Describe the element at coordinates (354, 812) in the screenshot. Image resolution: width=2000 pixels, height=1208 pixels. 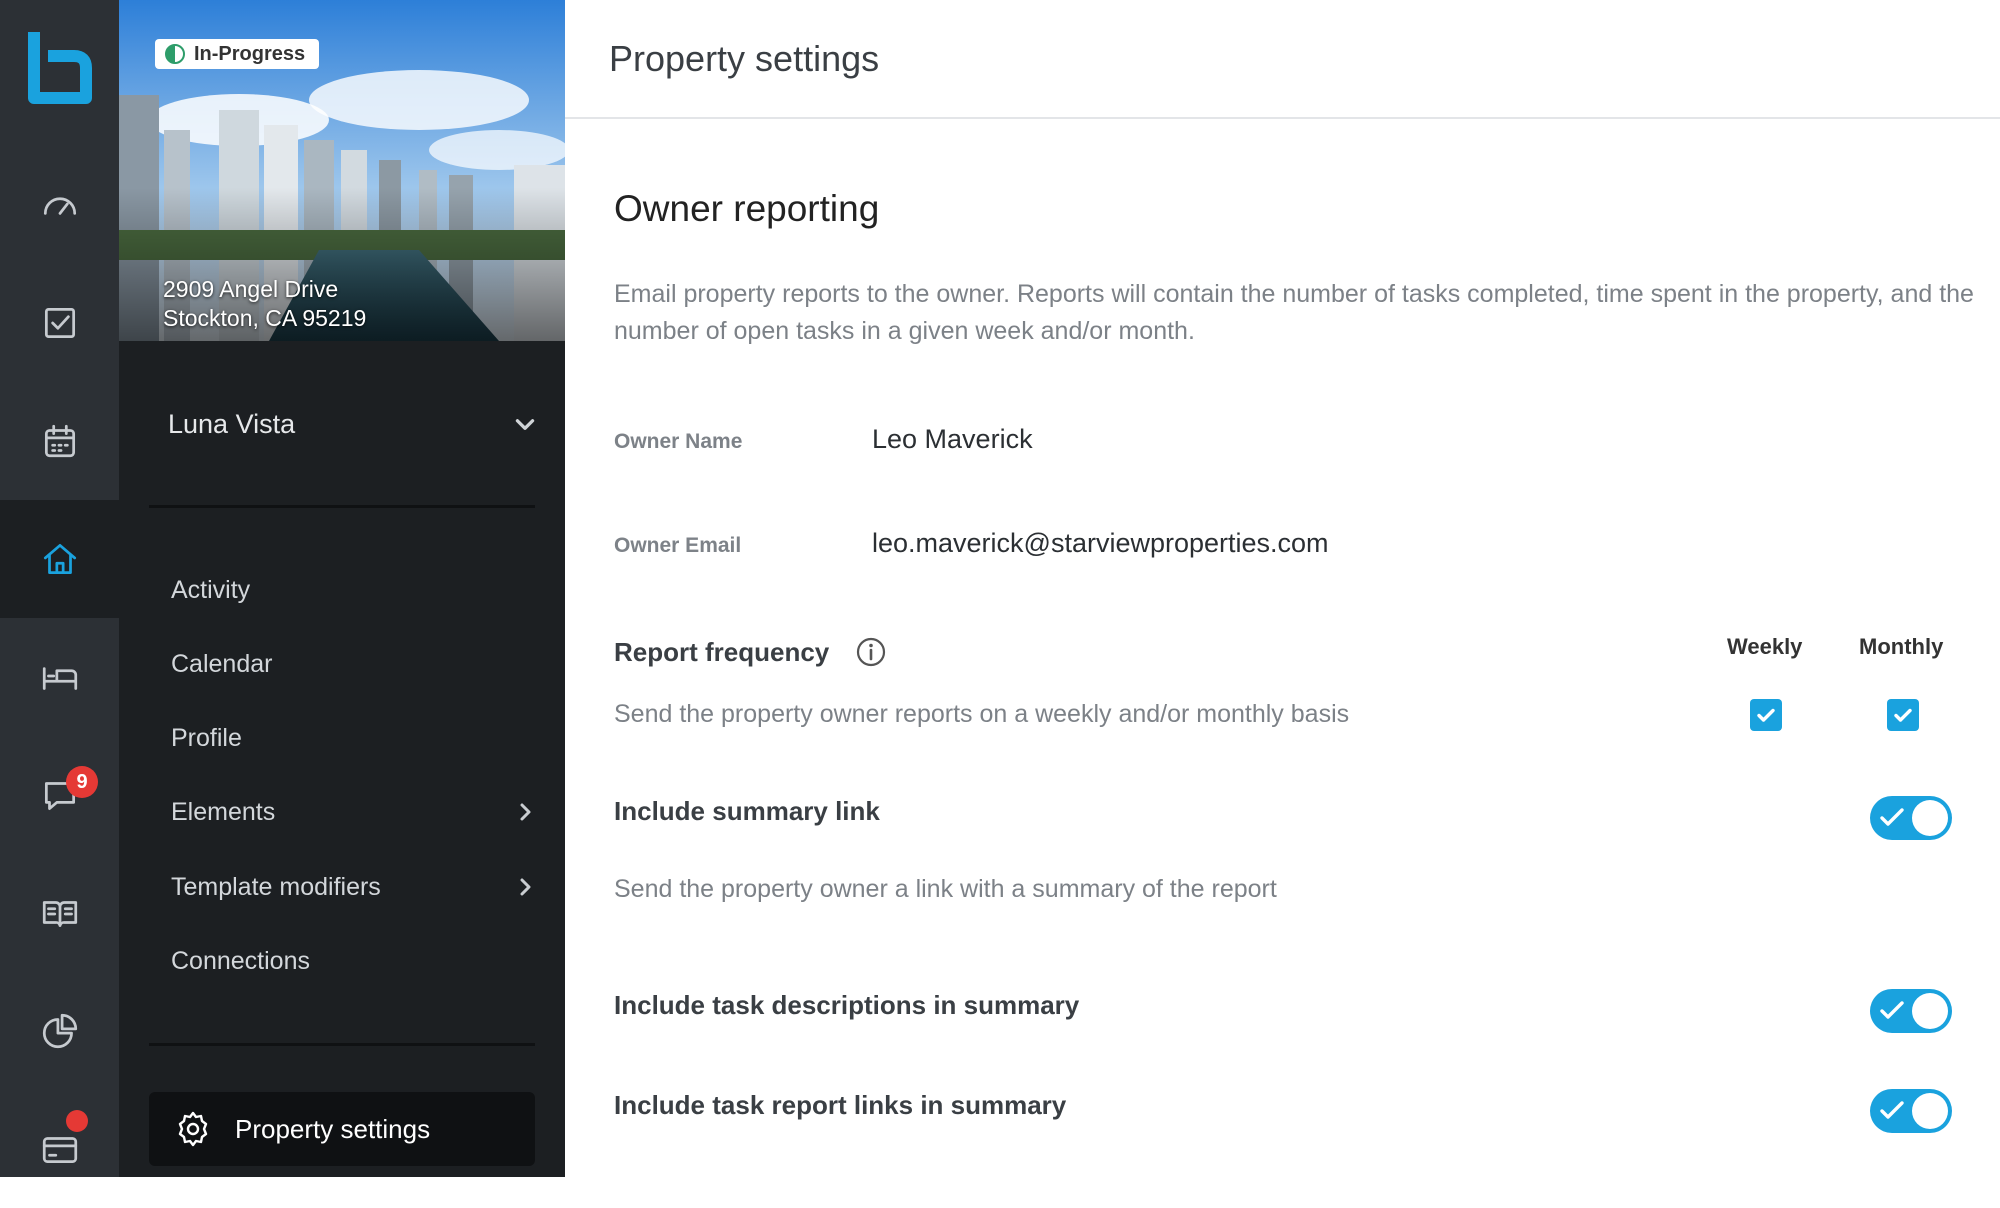
I see `nav-item-elements: Elements` at that location.